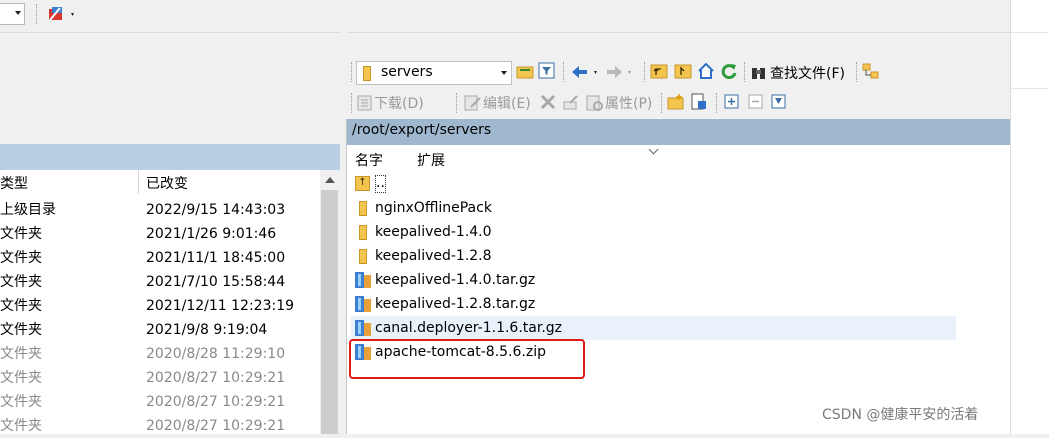  I want to click on select-all-button, so click(732, 104).